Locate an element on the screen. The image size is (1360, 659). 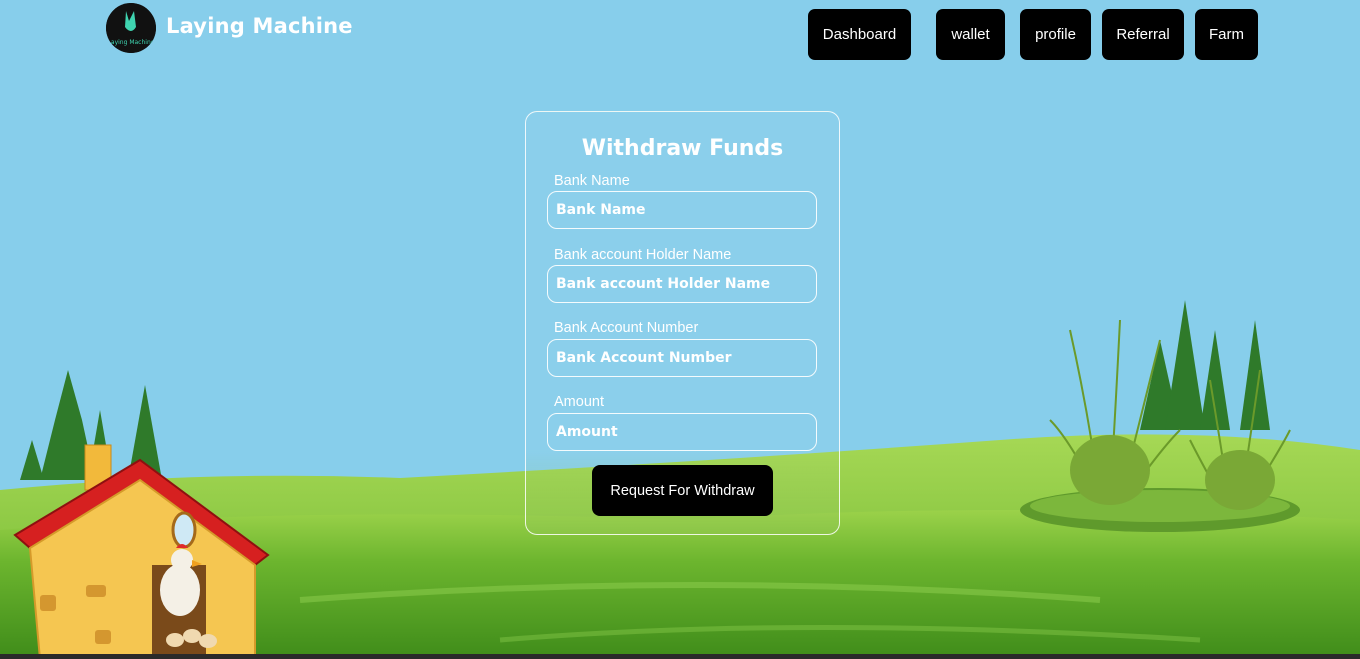
account-number-input is located at coordinates (682, 358).